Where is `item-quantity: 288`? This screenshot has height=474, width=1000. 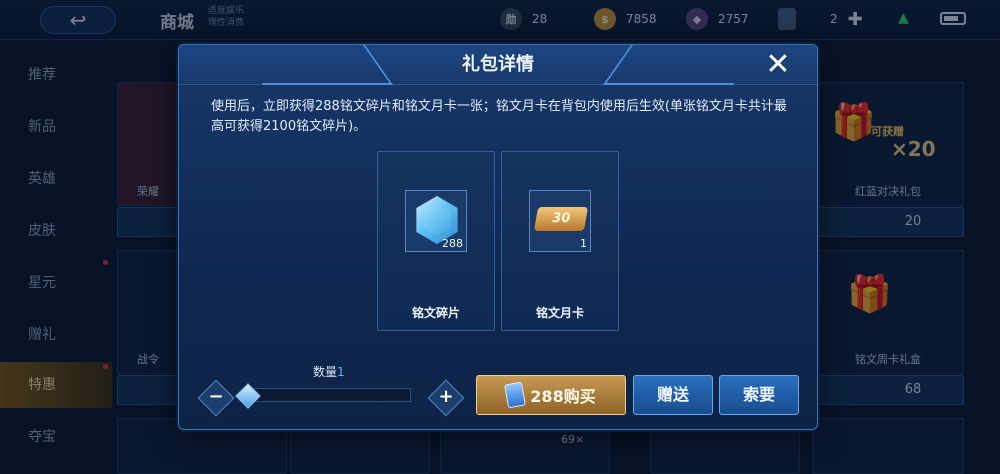 item-quantity: 288 is located at coordinates (452, 243).